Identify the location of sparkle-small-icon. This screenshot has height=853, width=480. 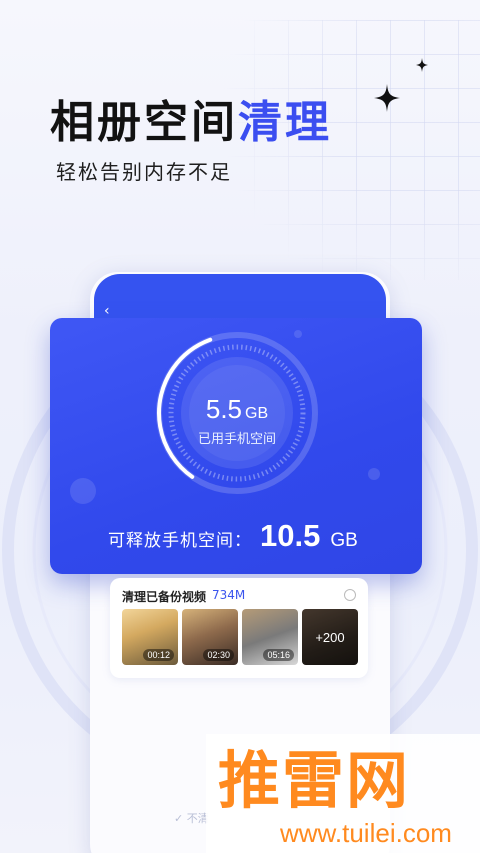
(422, 65).